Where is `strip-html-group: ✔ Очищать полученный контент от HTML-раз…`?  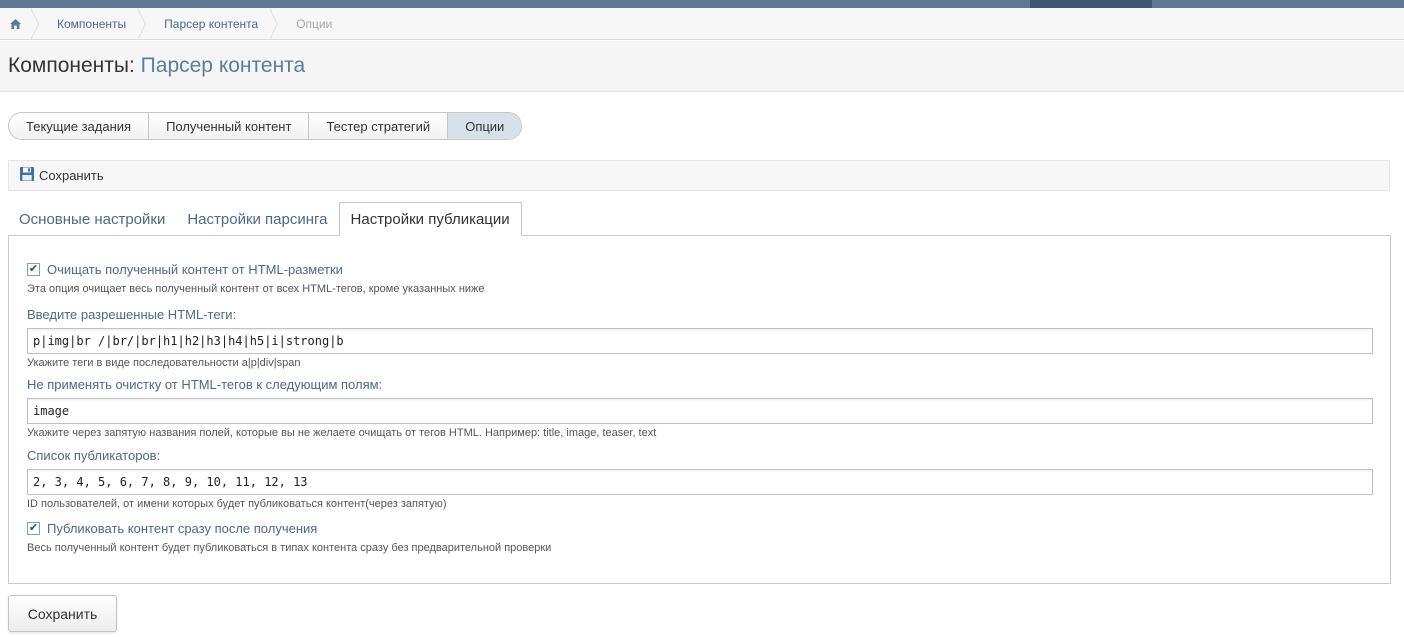
strip-html-group: ✔ Очищать полученный контент от HTML-раз… is located at coordinates (256, 278).